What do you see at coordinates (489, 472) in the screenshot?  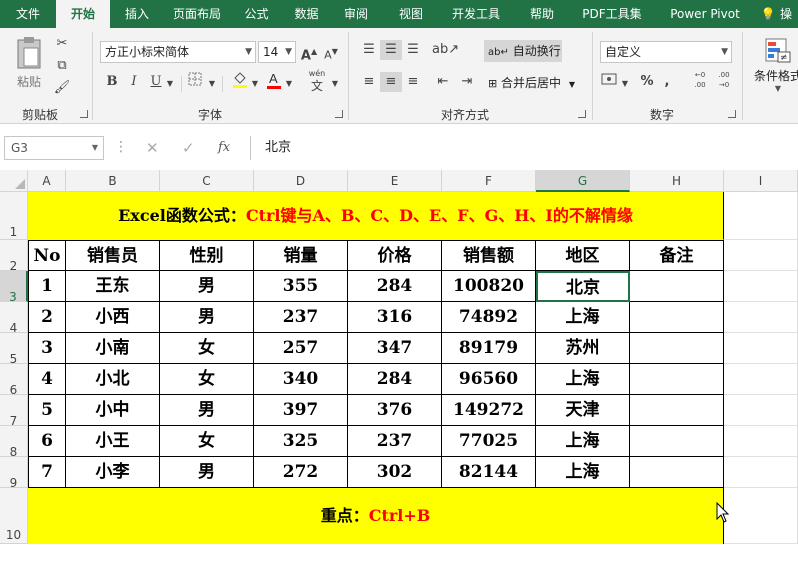 I see `table-cell: 82144` at bounding box center [489, 472].